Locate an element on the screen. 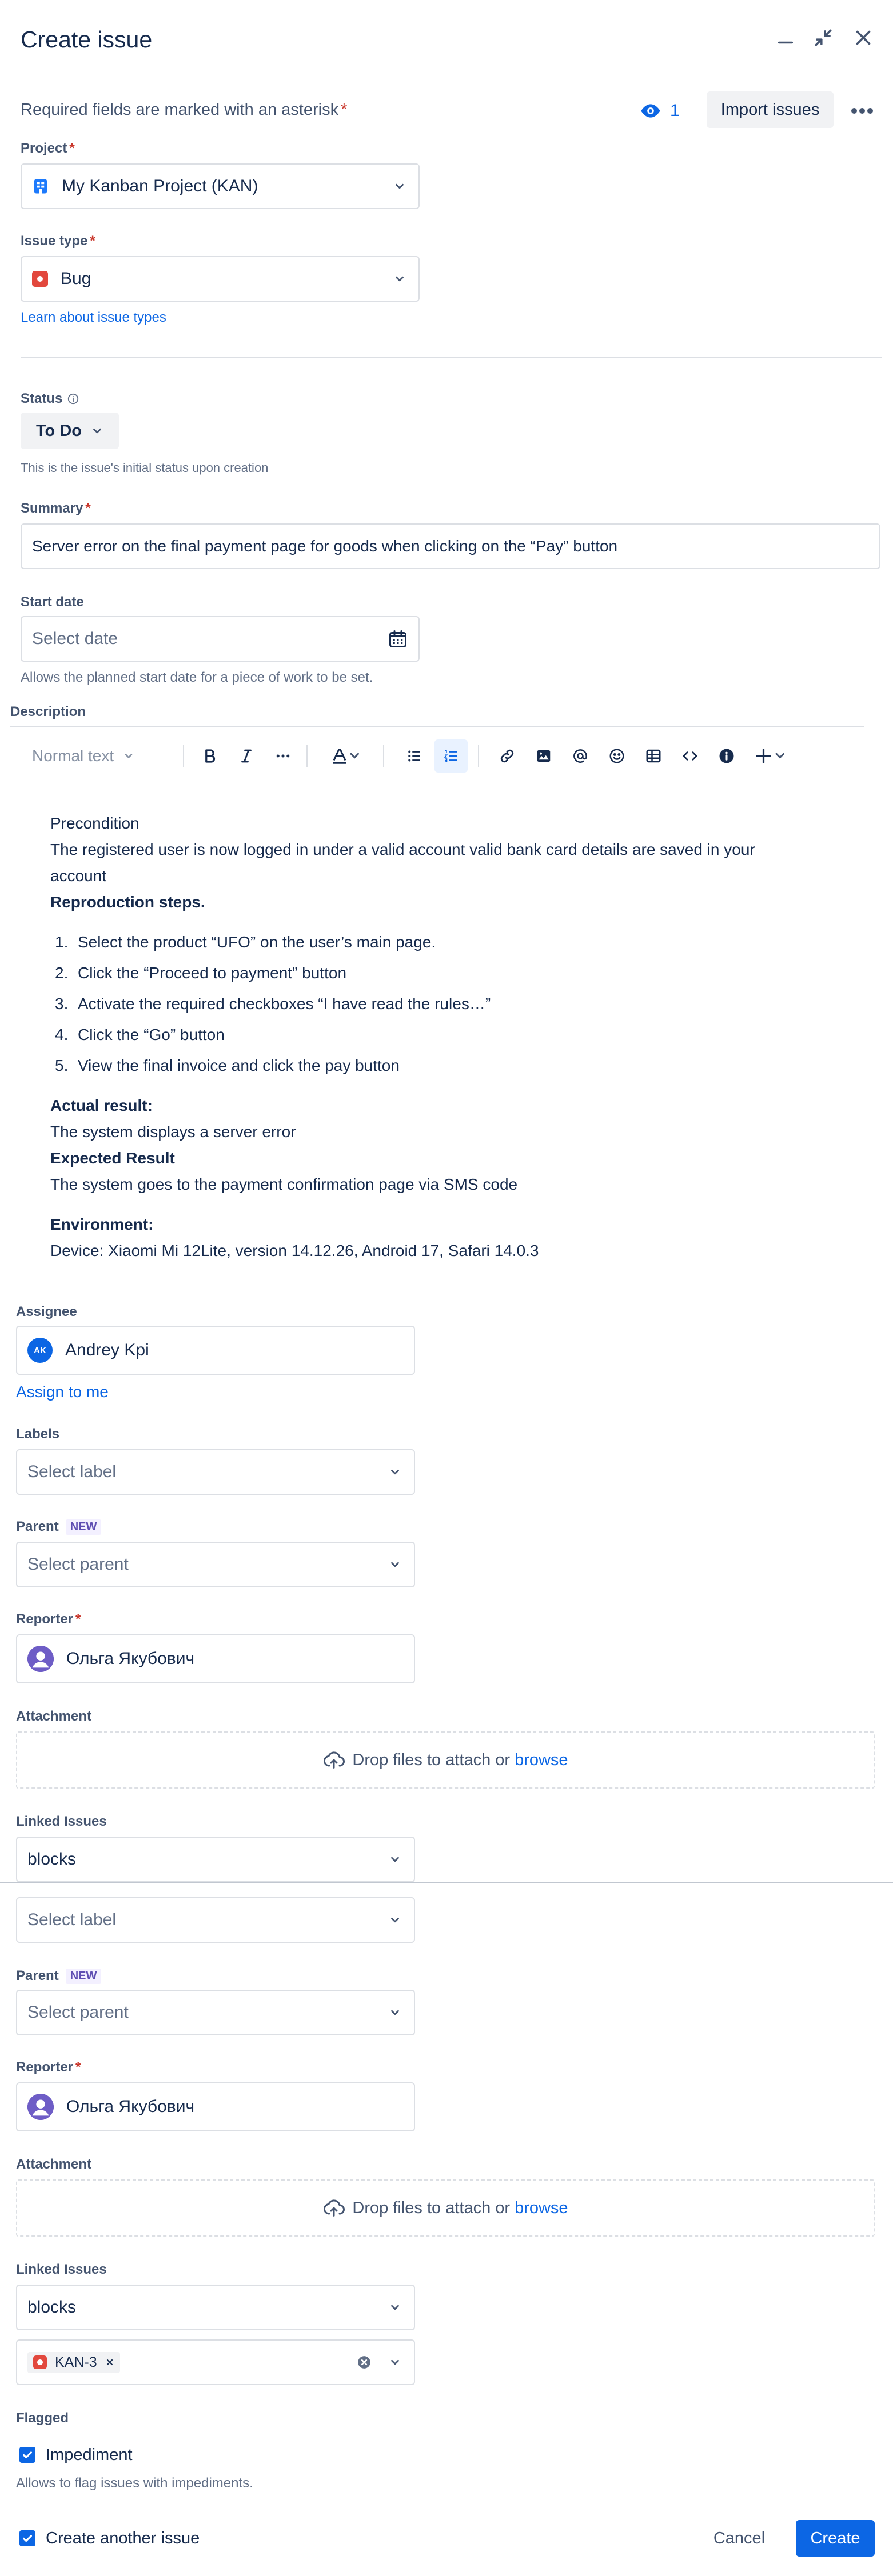 The image size is (893, 2576). close-icon is located at coordinates (863, 38).